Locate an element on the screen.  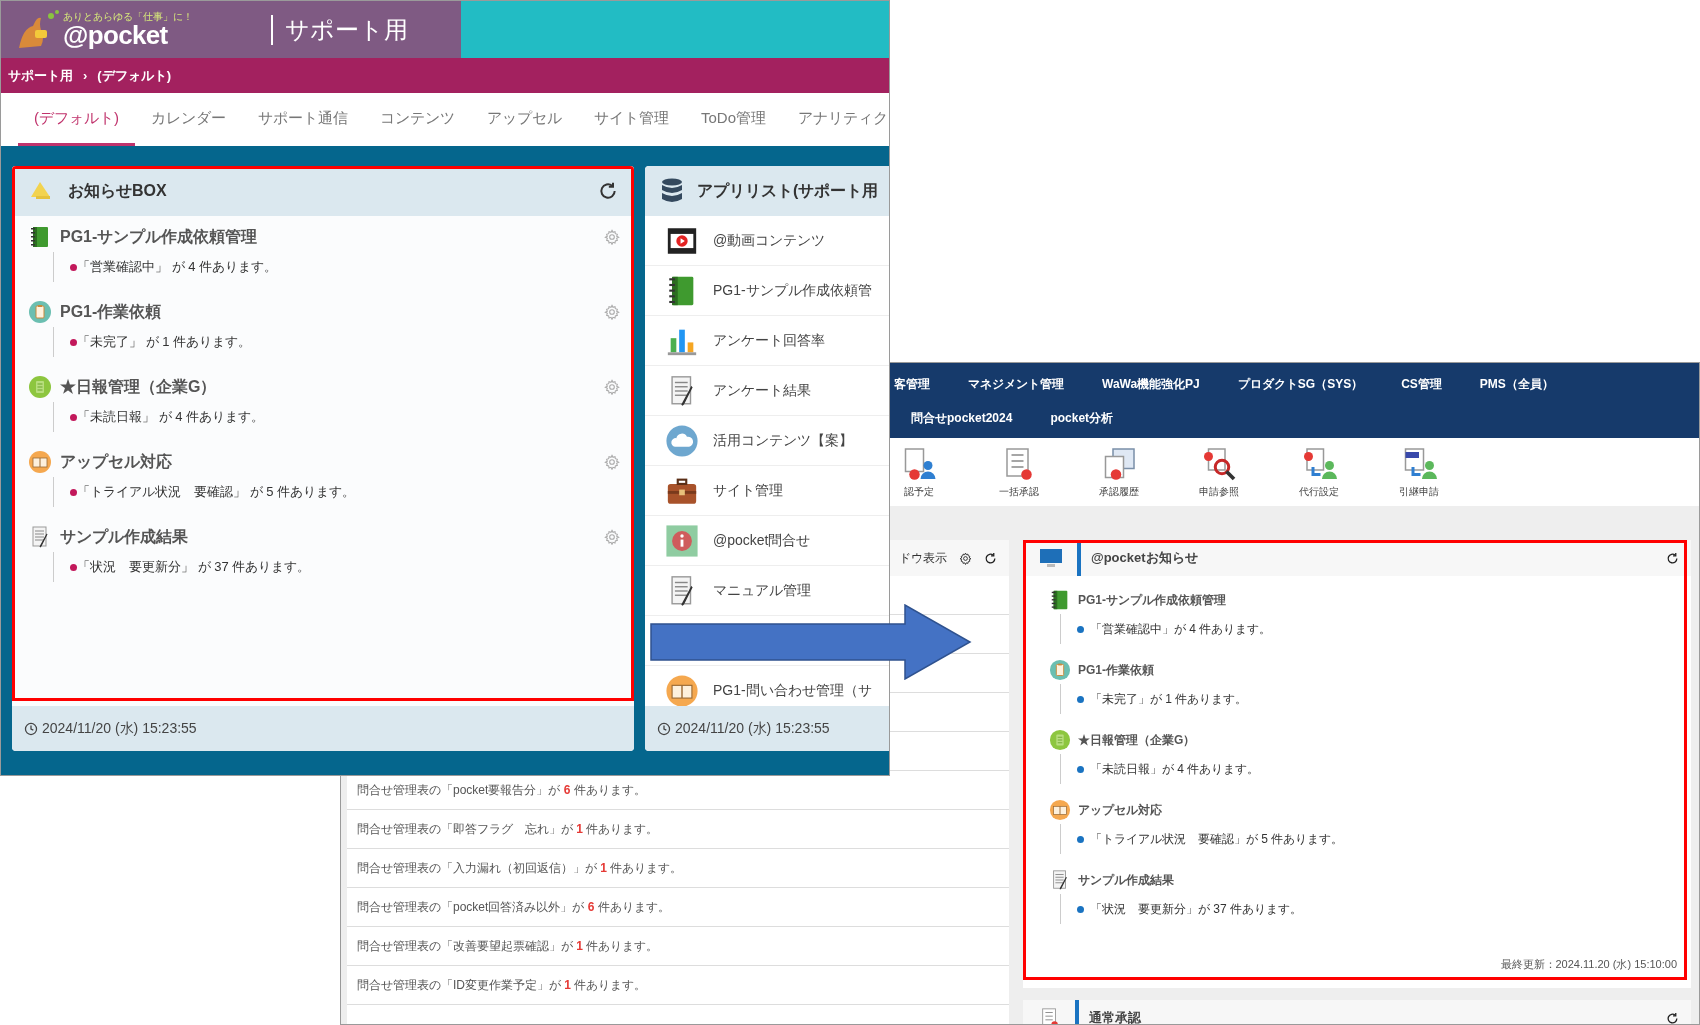
app-link: サイト管理 is located at coordinates (748, 490).